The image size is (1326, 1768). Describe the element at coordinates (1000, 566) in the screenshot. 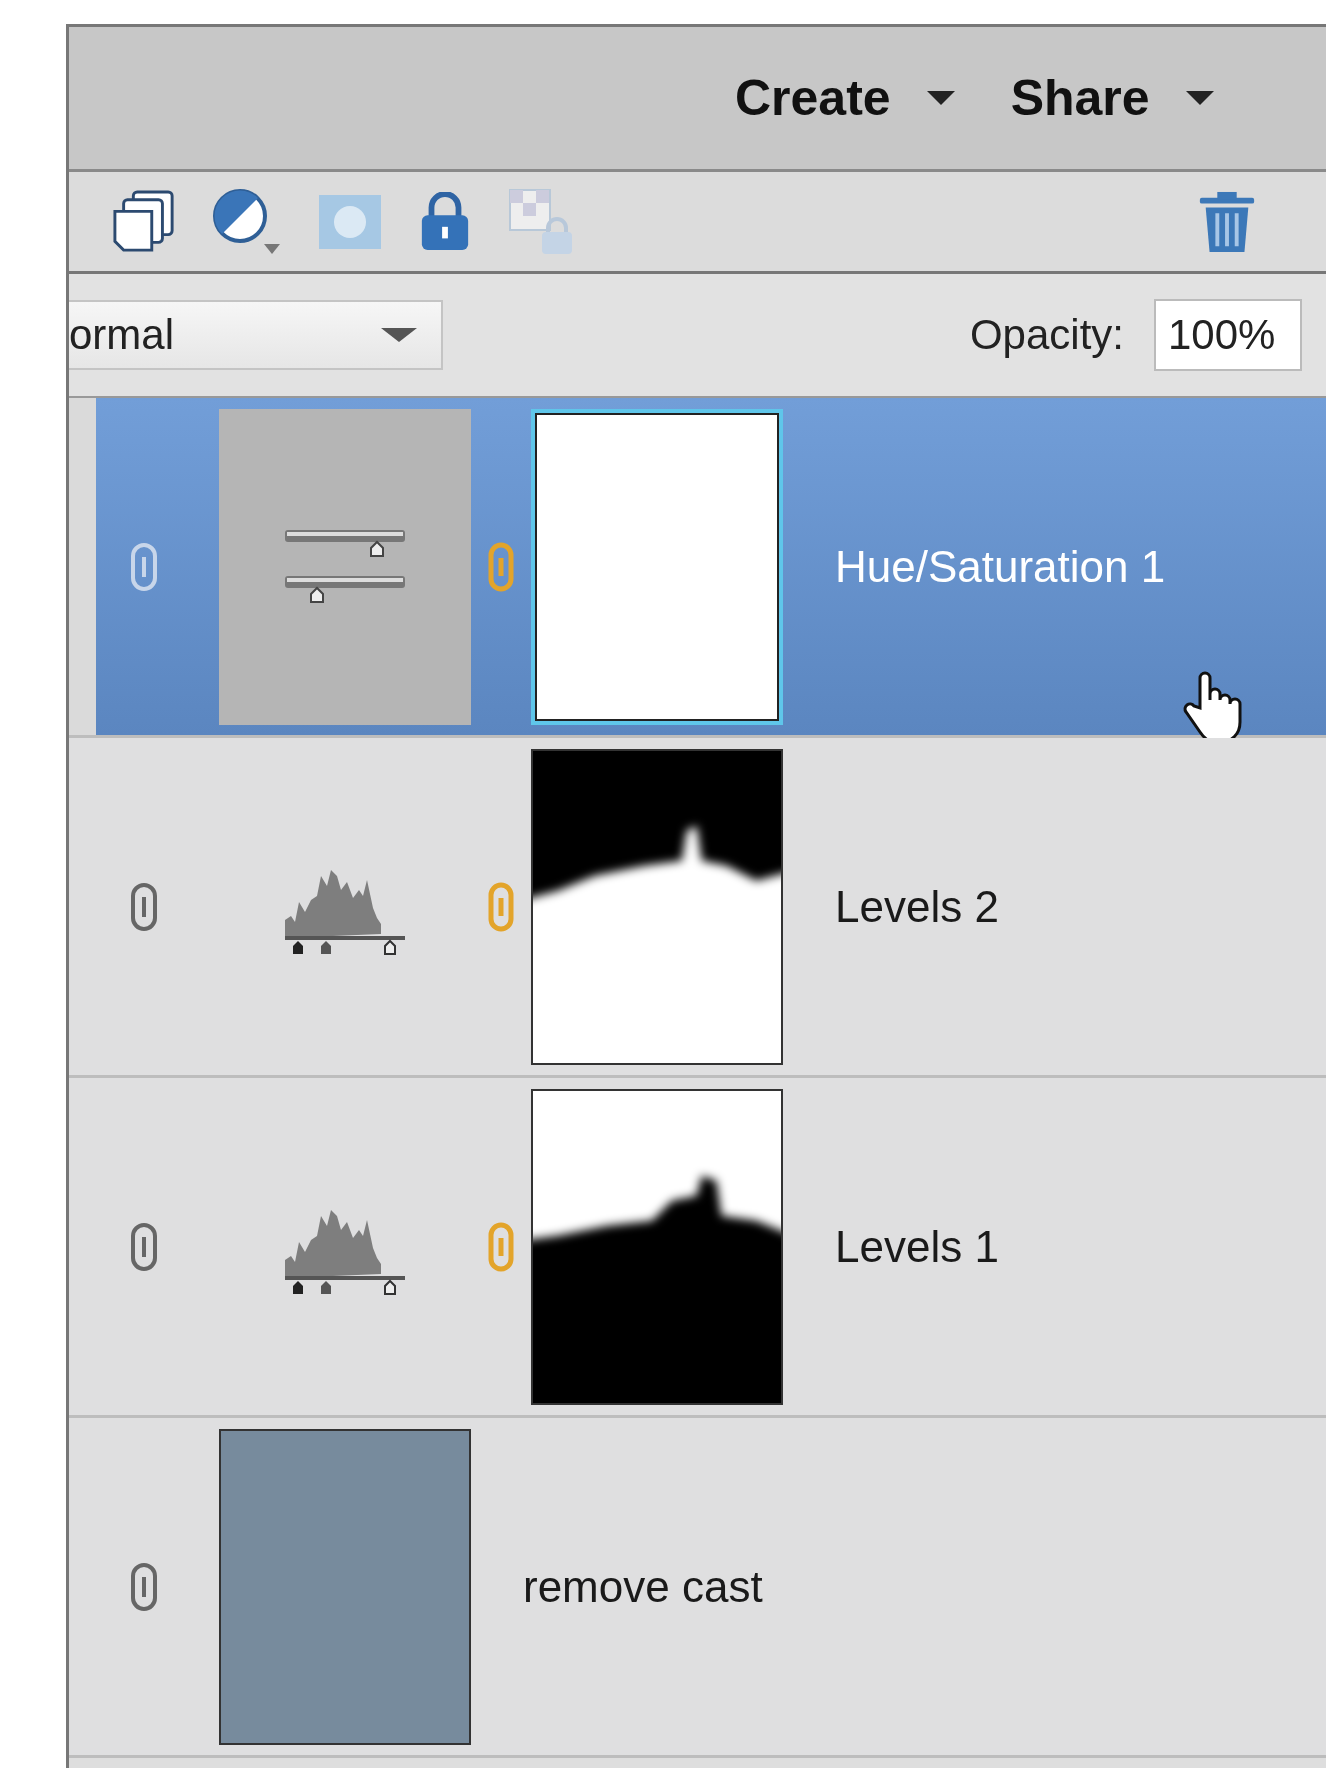

I see `layer-name: Hue/Saturation 1` at that location.